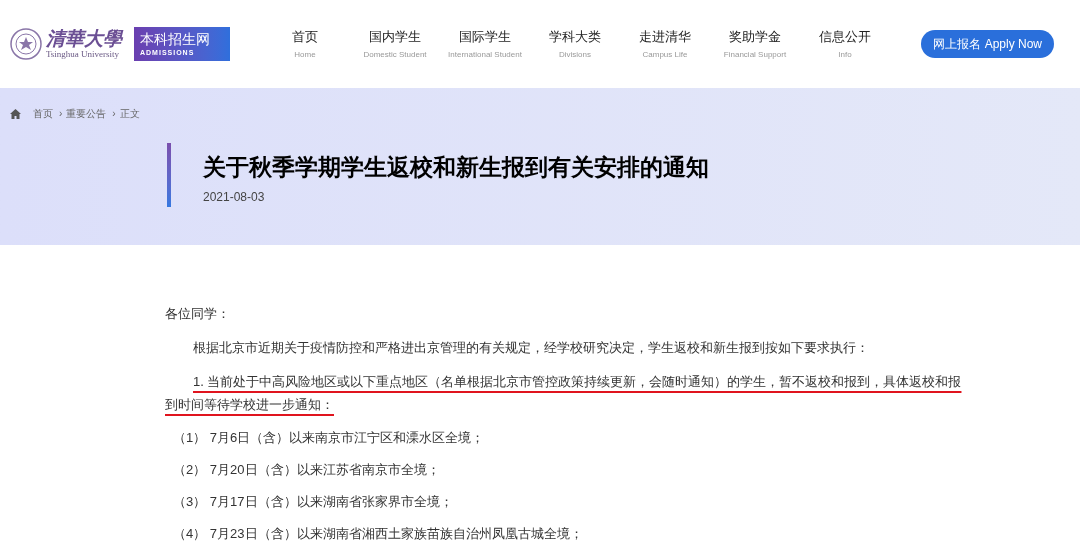 The image size is (1080, 548). Describe the element at coordinates (84, 38) in the screenshot. I see `logo-text: 清華大學` at that location.